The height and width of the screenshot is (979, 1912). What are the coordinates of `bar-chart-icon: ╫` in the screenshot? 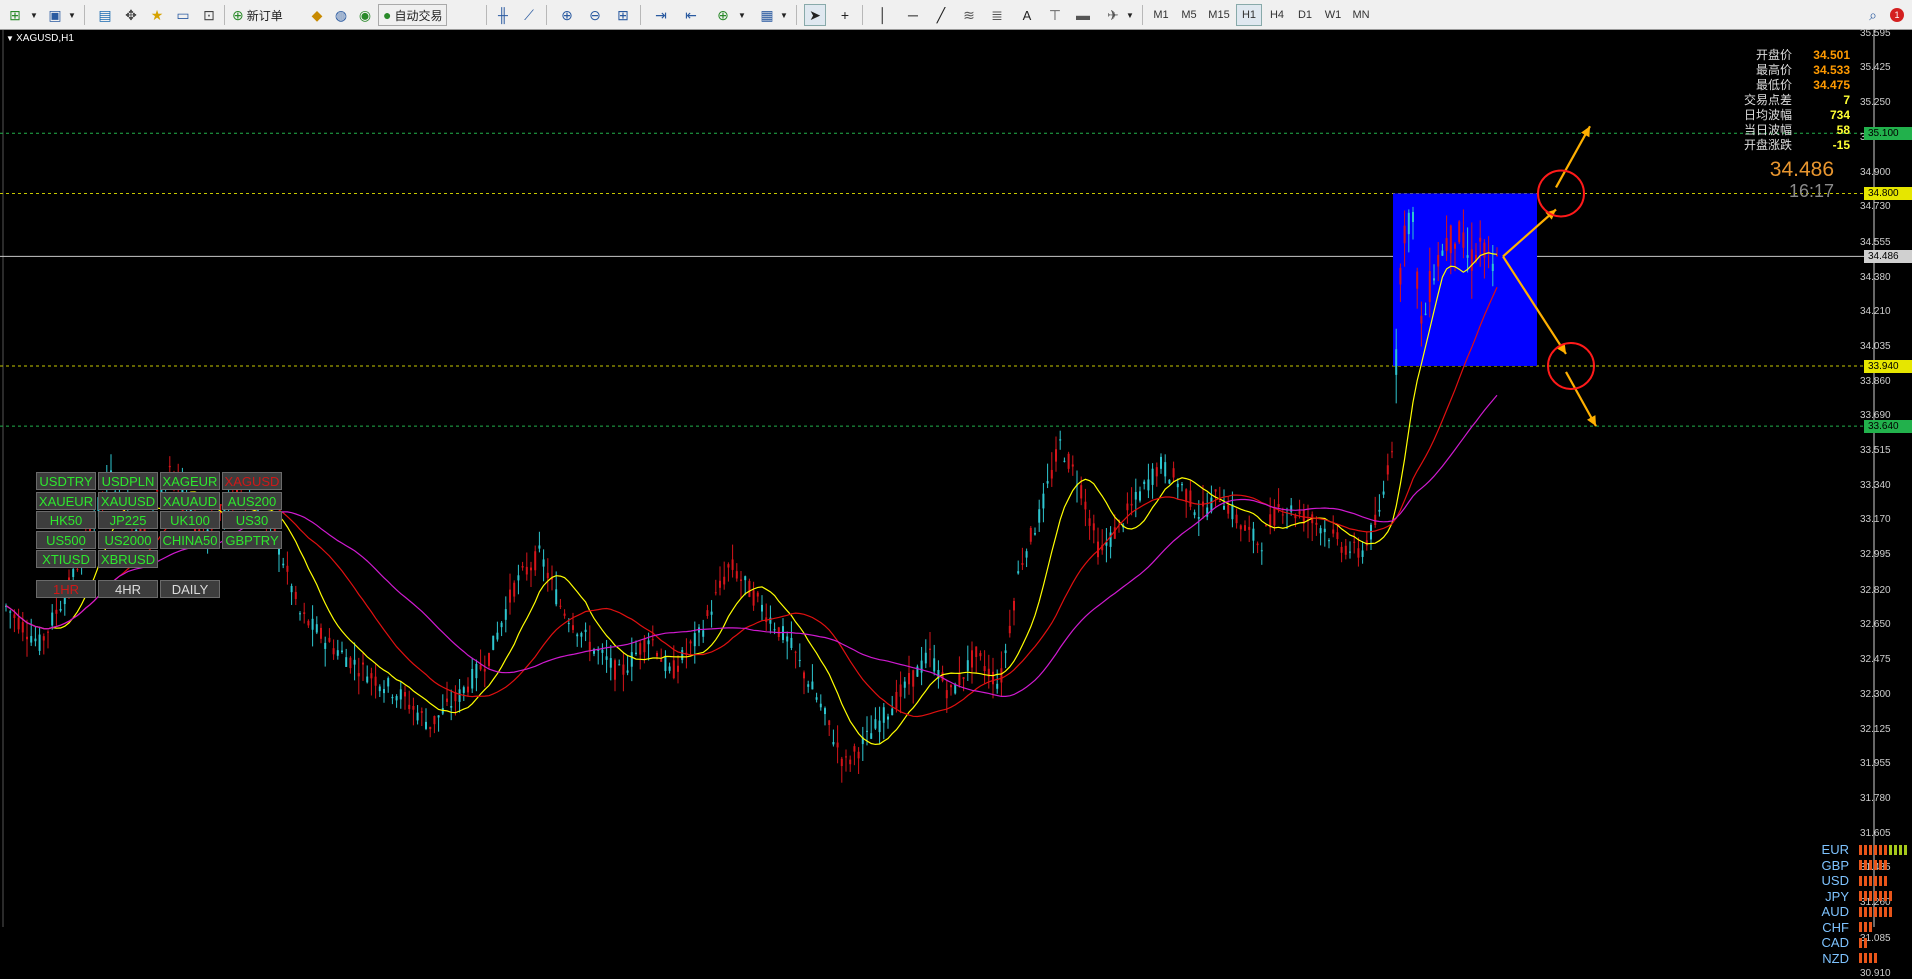 It's located at (503, 15).